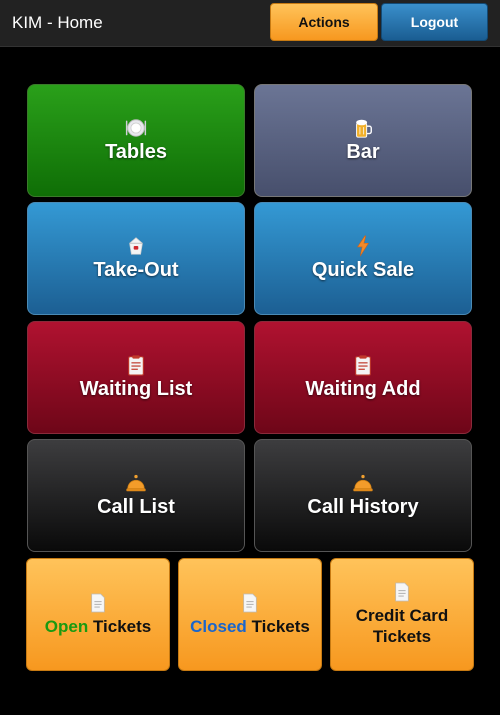 This screenshot has height=715, width=500. What do you see at coordinates (250, 23) in the screenshot?
I see `top-bar: KIM - Home Actions Logout` at bounding box center [250, 23].